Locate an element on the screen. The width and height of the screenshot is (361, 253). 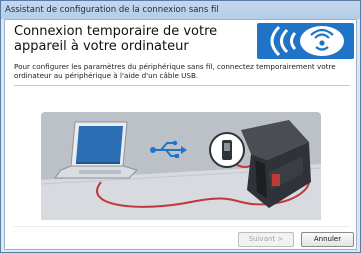
wireless-banner is located at coordinates (305, 41).